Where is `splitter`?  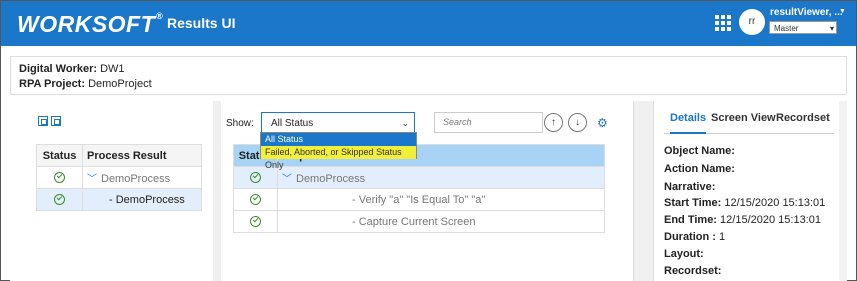
splitter is located at coordinates (217, 191).